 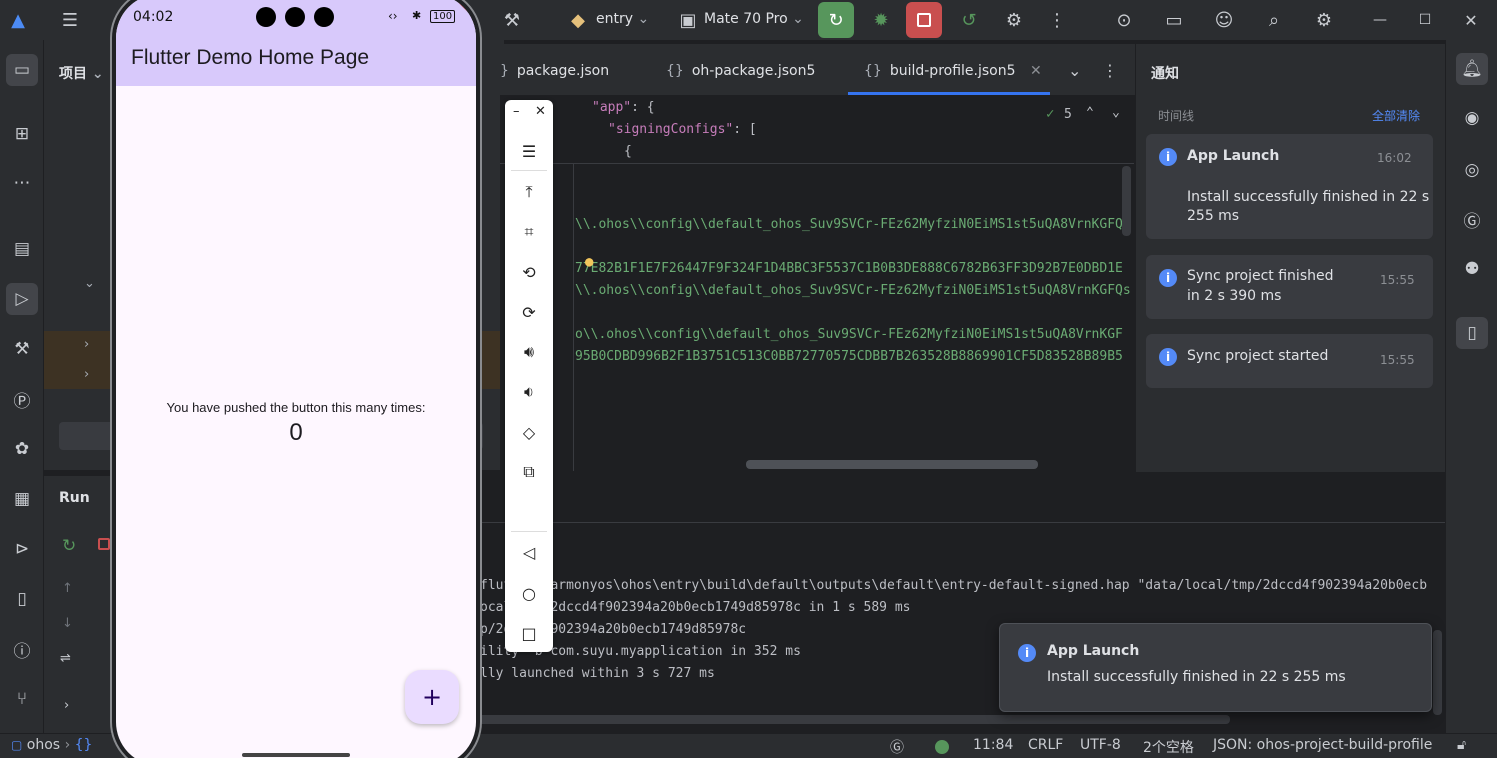 What do you see at coordinates (1036, 71) in the screenshot?
I see `tab-close-icon: ✕` at bounding box center [1036, 71].